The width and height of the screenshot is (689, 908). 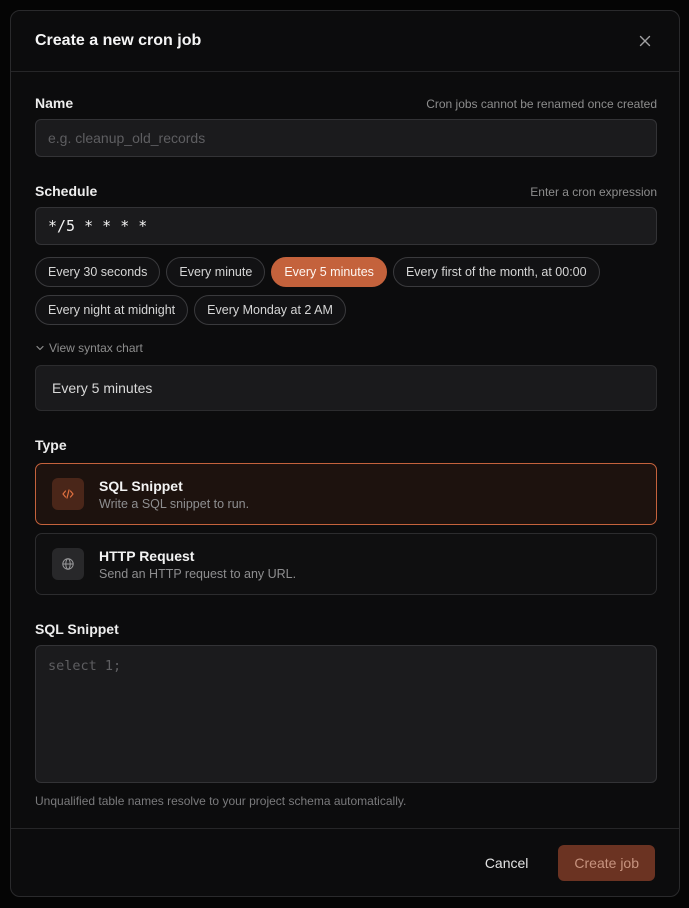 What do you see at coordinates (346, 494) in the screenshot?
I see `type-option-sql-snippet: SQL Snippet Write a SQL snippet to run.` at bounding box center [346, 494].